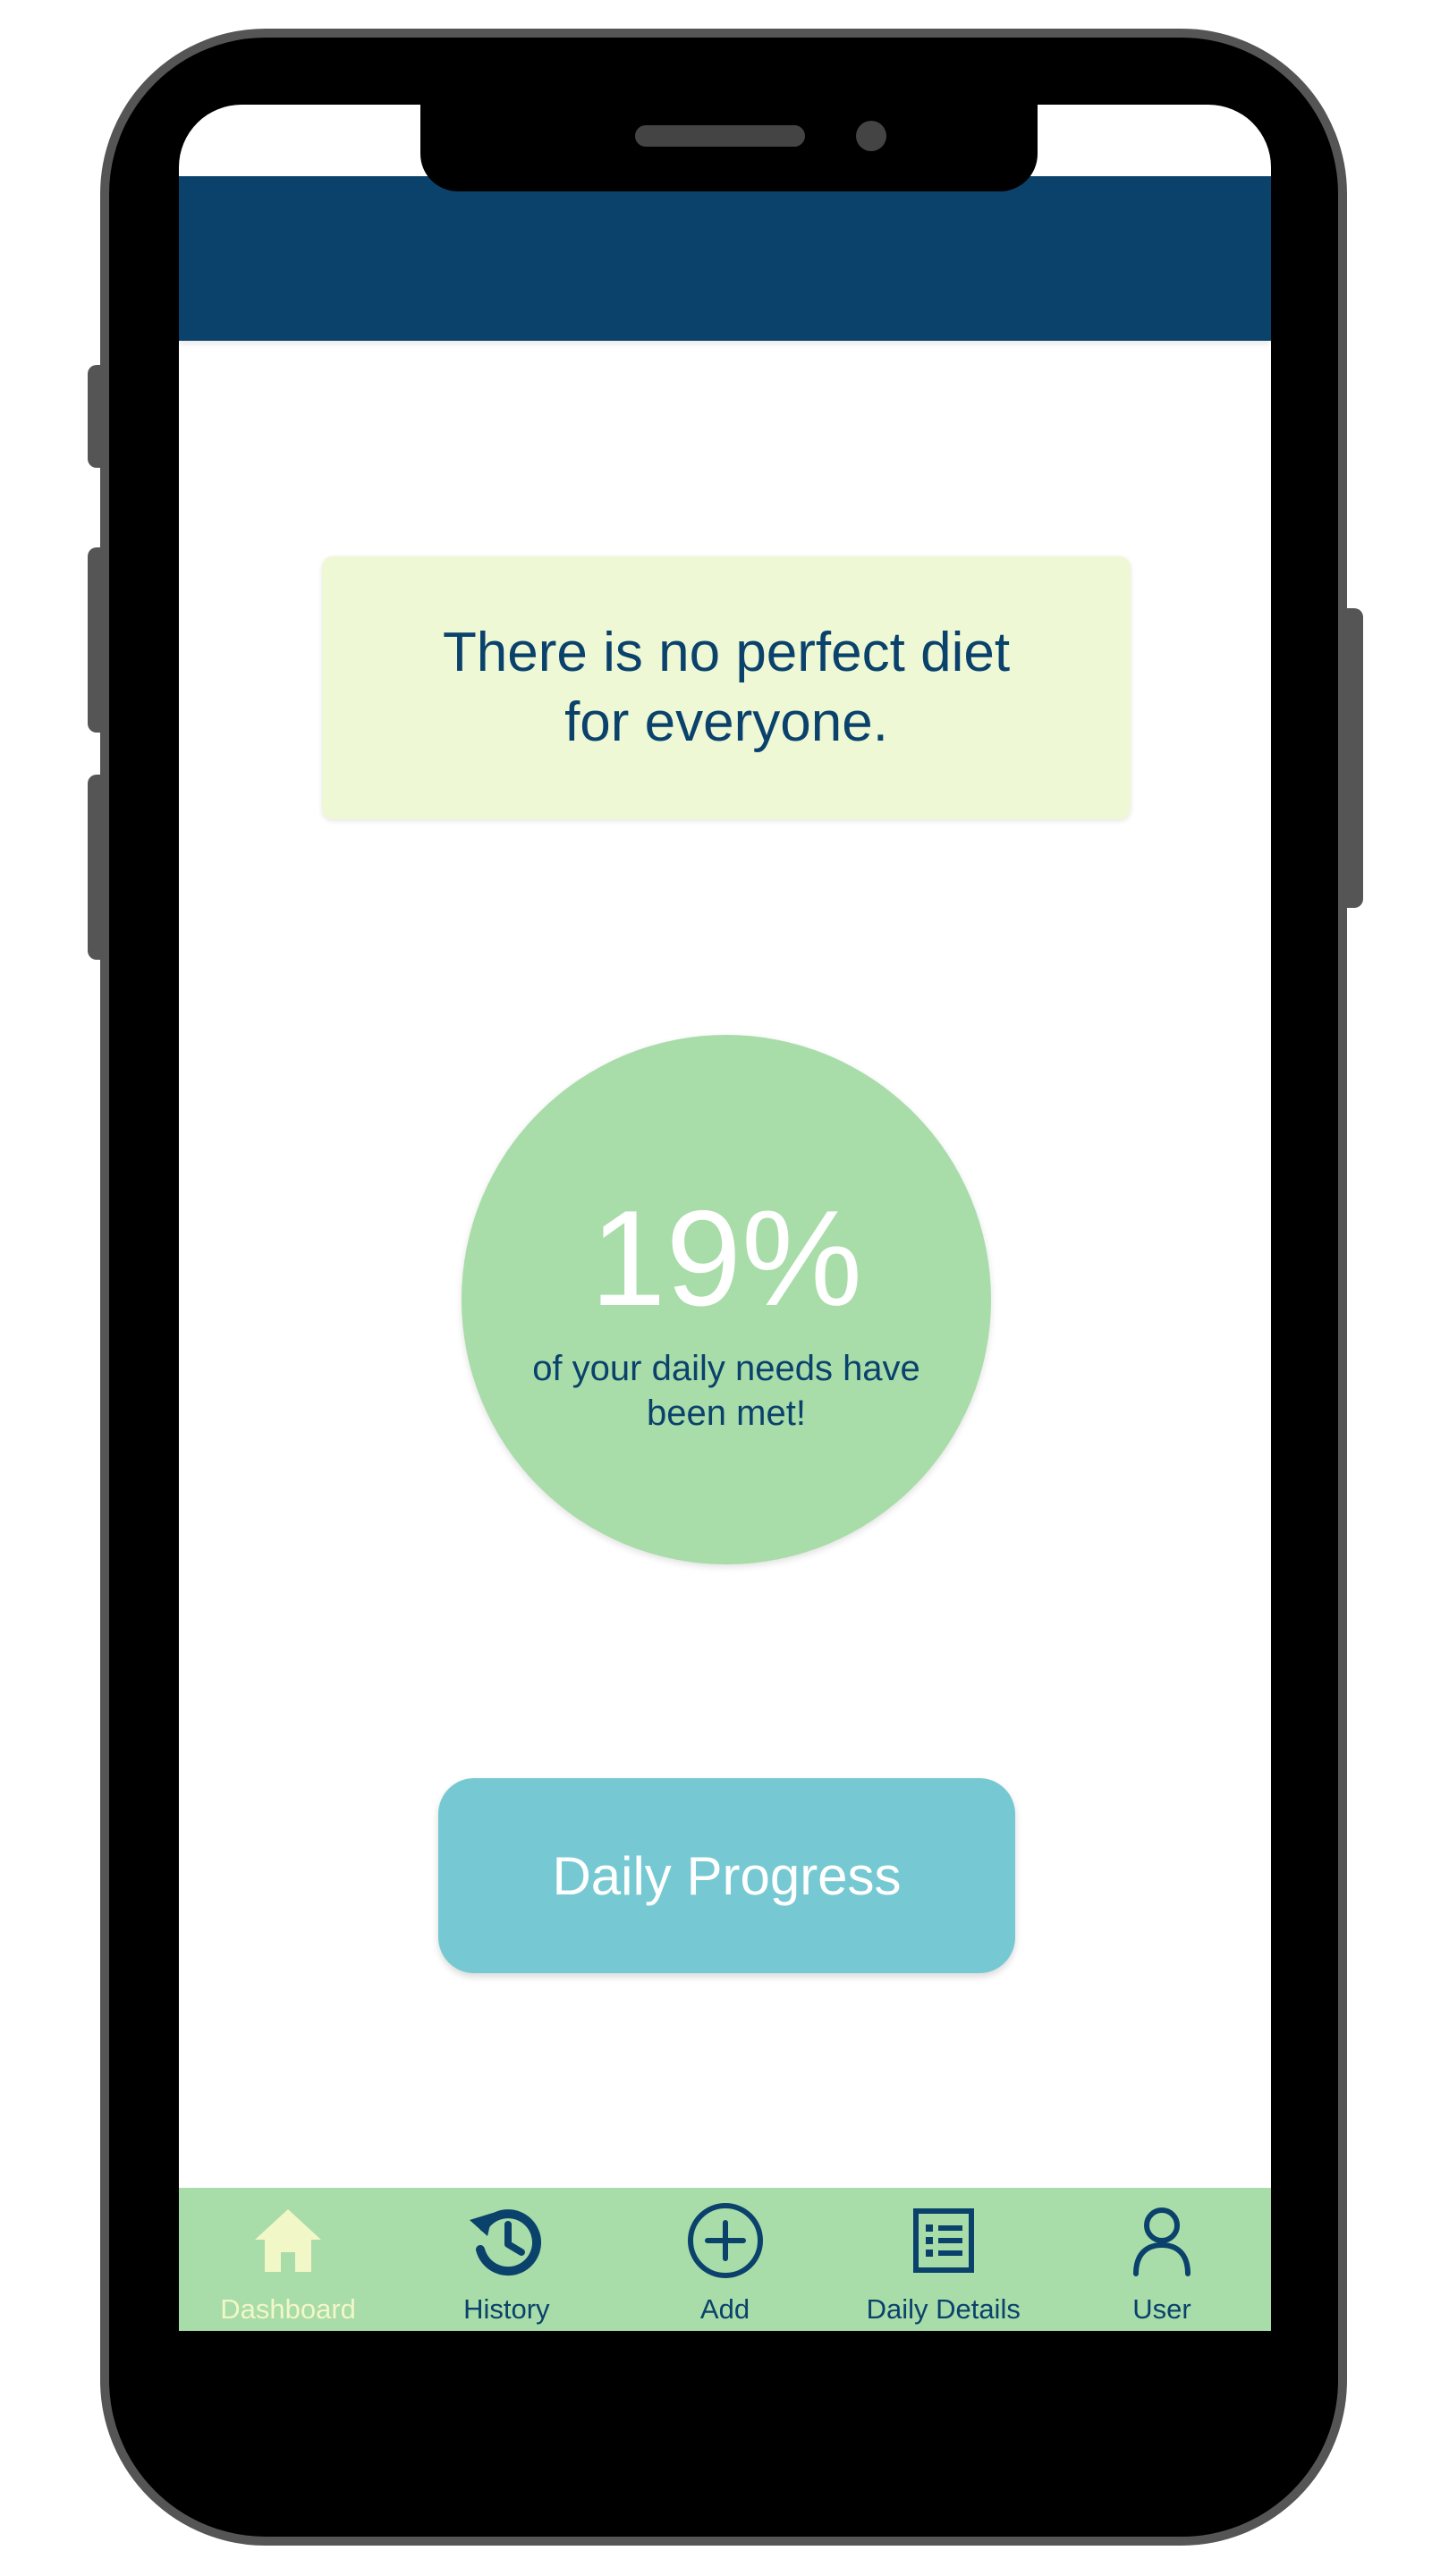 The height and width of the screenshot is (2576, 1449). Describe the element at coordinates (96, 640) in the screenshot. I see `volume-up-button` at that location.